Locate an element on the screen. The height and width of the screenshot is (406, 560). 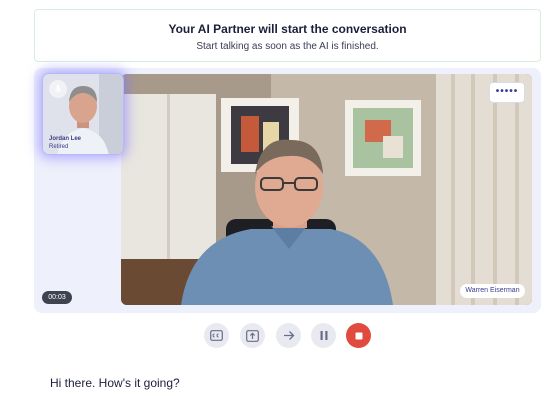
pause-icon is located at coordinates (323, 335).